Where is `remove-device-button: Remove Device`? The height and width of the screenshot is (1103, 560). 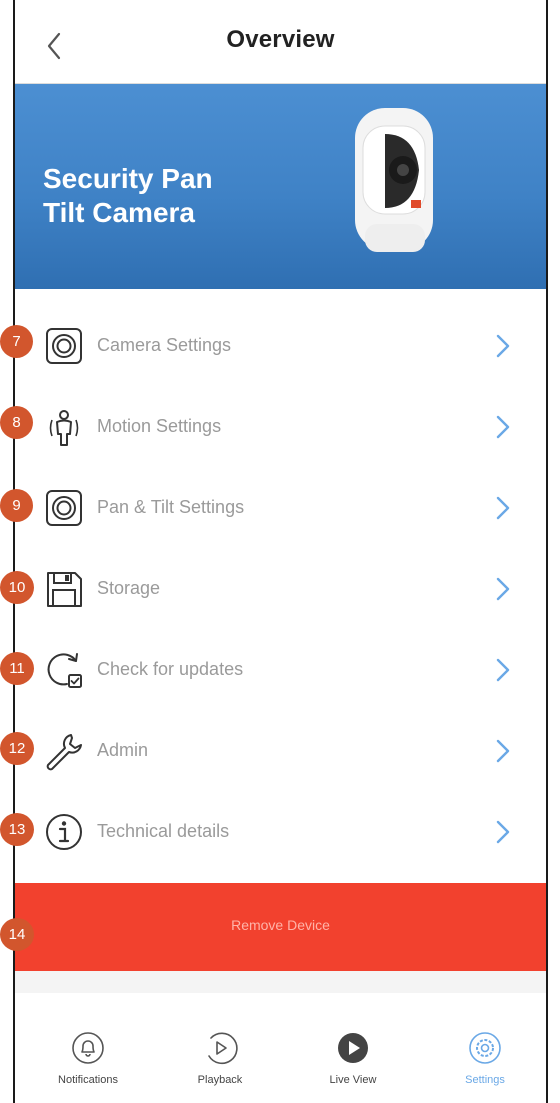 remove-device-button: Remove Device is located at coordinates (280, 927).